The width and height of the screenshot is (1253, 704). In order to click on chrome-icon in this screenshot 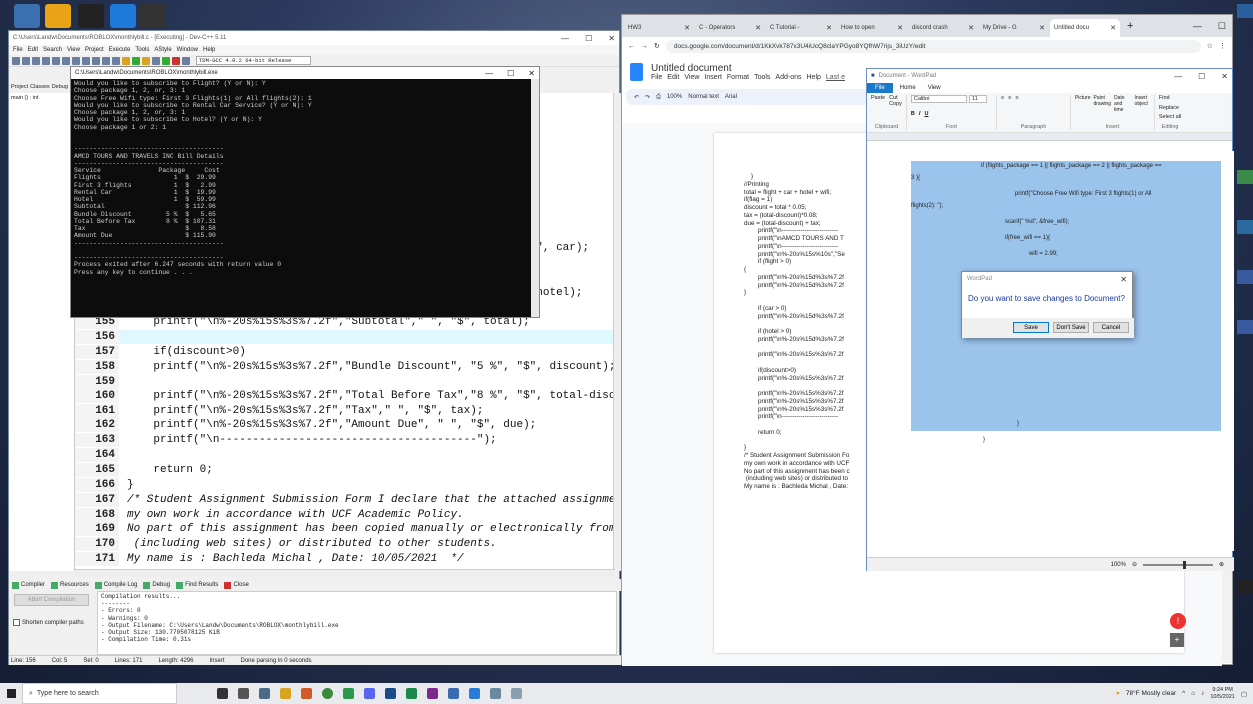, I will do `click(327, 693)`.